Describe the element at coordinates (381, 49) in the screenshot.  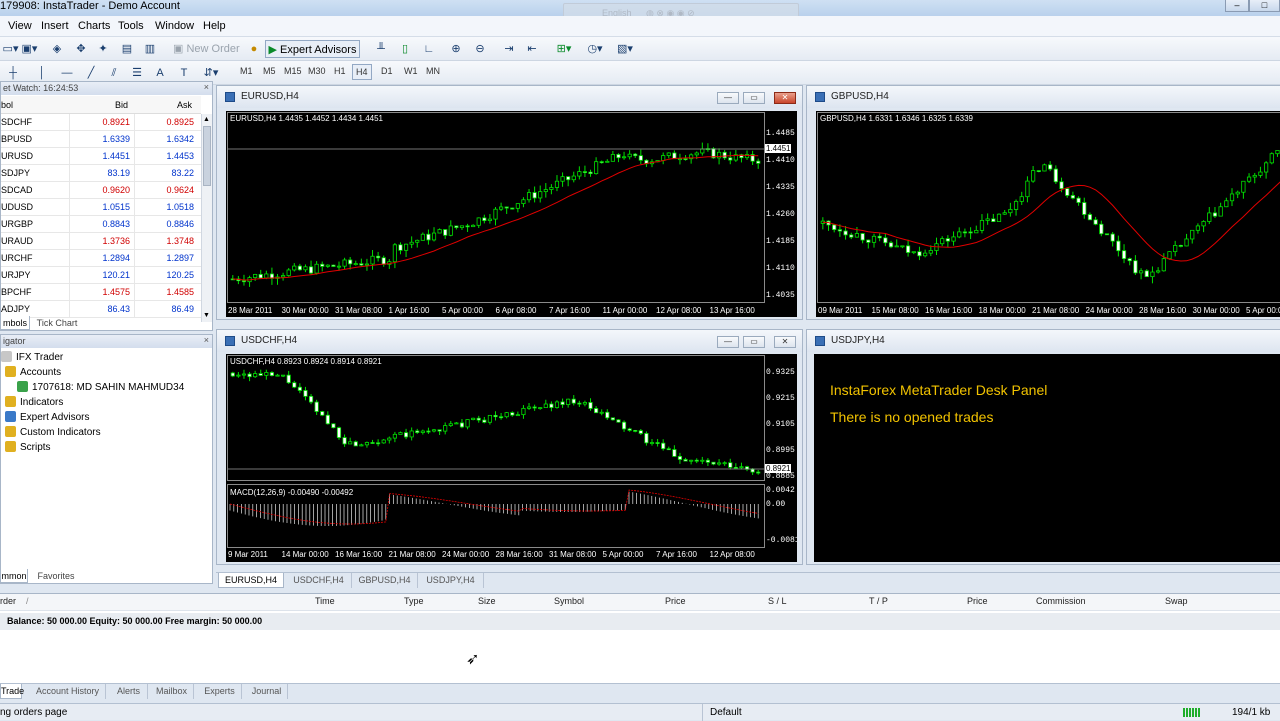
I see `bar-chart-icon: ╨` at that location.